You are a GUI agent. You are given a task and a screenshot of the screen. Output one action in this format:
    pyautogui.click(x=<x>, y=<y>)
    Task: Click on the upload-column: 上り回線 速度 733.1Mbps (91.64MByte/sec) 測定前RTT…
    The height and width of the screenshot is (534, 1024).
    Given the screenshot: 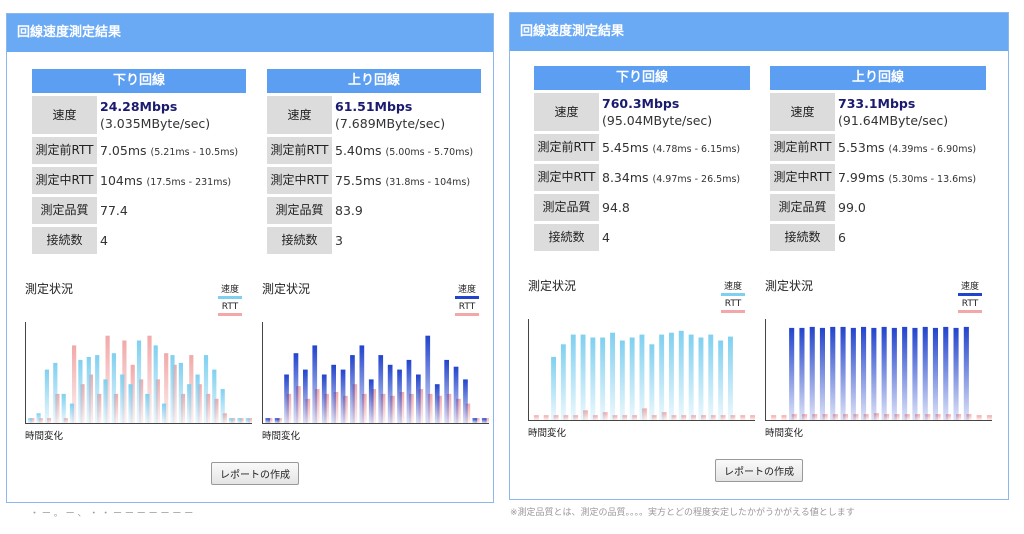 What is the action you would take?
    pyautogui.click(x=878, y=158)
    